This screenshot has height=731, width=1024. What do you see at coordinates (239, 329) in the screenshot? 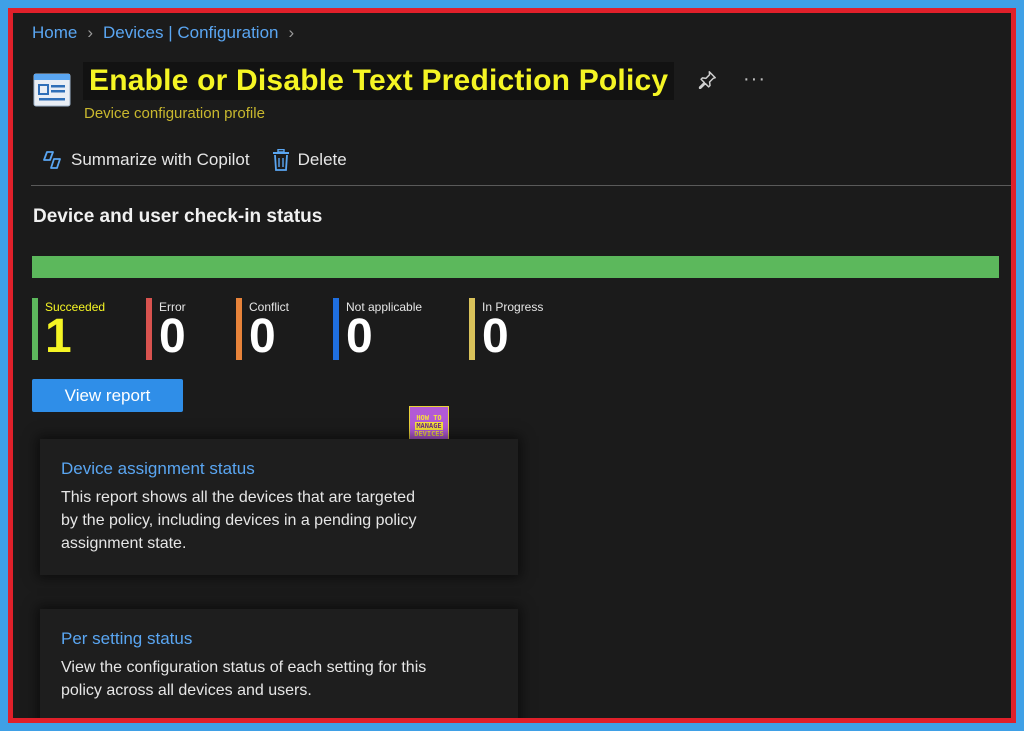
I see `stat-conflict-indicator` at bounding box center [239, 329].